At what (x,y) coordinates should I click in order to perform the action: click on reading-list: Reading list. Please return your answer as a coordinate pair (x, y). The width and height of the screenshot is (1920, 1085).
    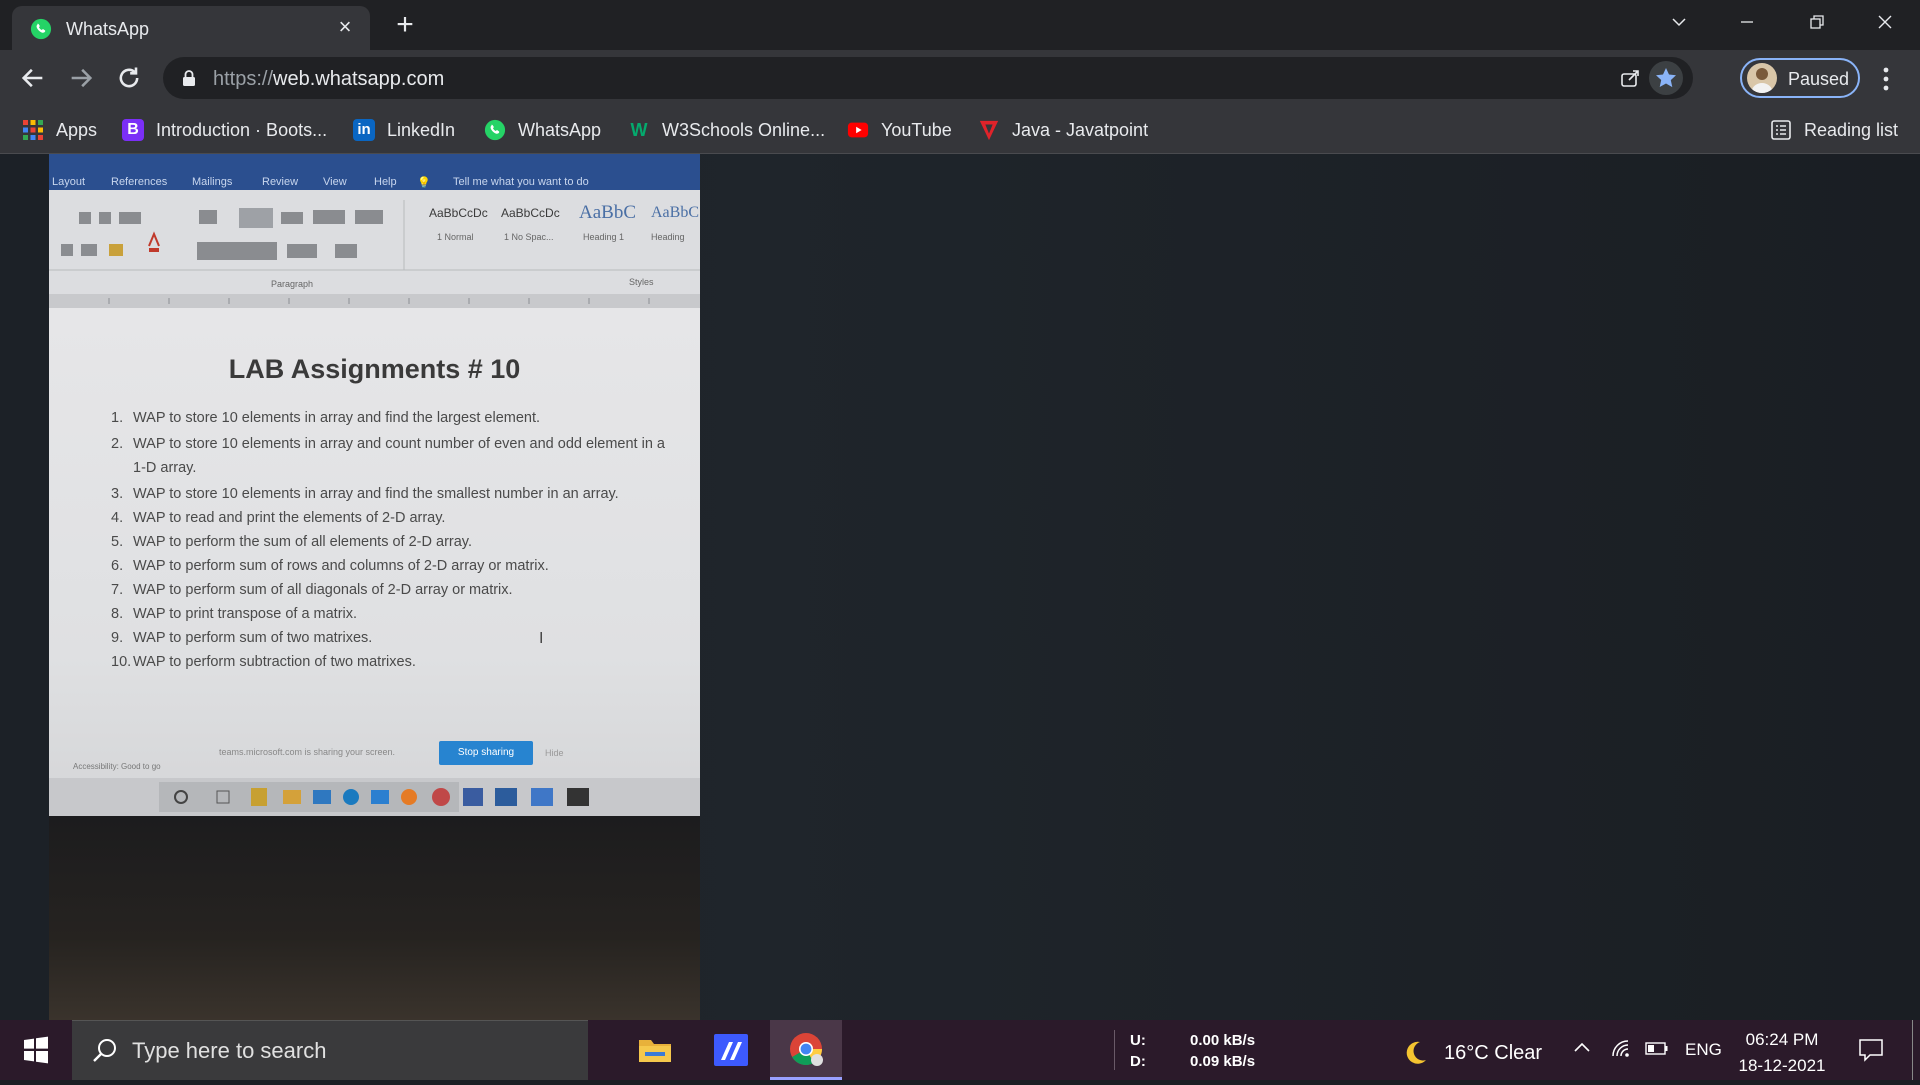
    Looking at the image, I should click on (1834, 130).